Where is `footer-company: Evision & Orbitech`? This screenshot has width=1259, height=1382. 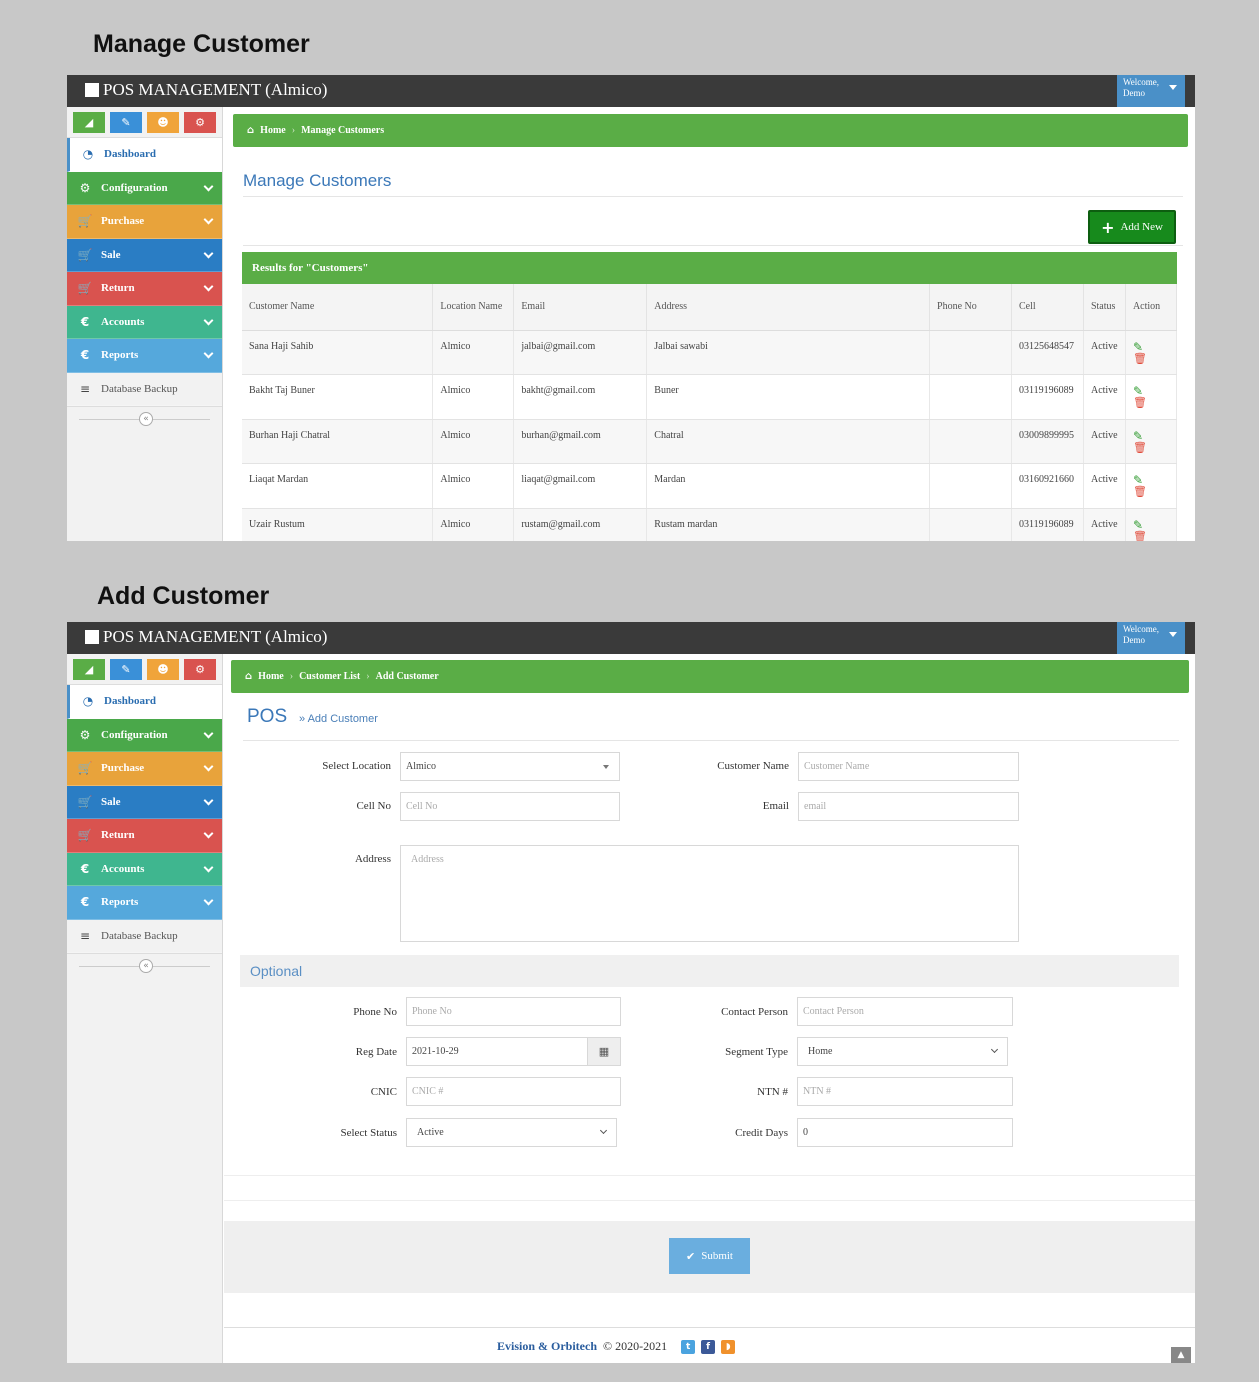 footer-company: Evision & Orbitech is located at coordinates (547, 1346).